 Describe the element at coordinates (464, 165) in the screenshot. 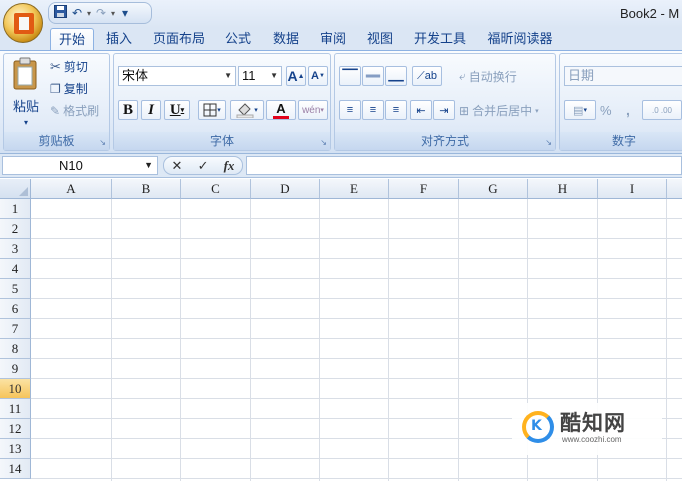

I see `formula-input` at that location.